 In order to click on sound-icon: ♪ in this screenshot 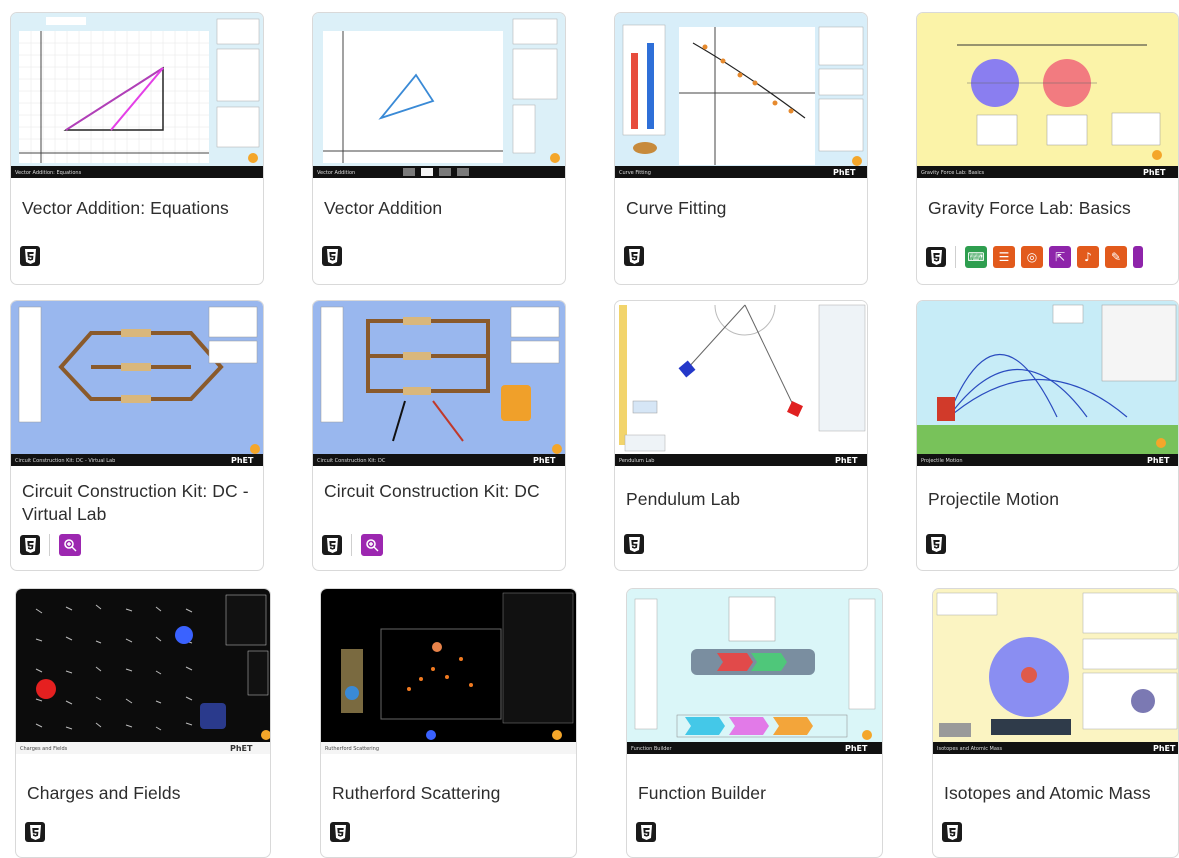, I will do `click(1088, 257)`.